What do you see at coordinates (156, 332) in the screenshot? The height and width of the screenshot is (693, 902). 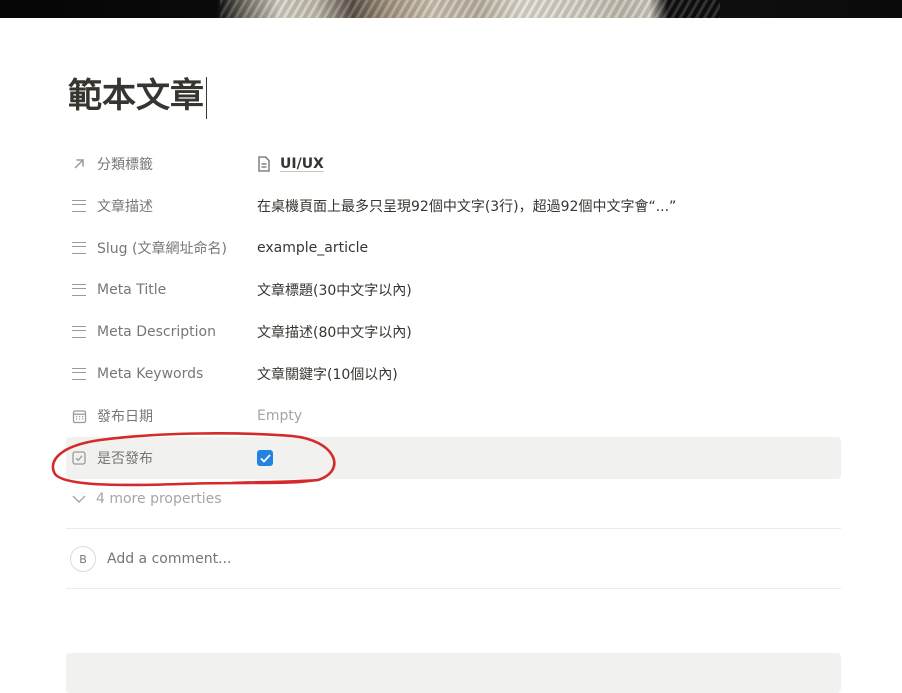 I see `property-label: Meta Description` at bounding box center [156, 332].